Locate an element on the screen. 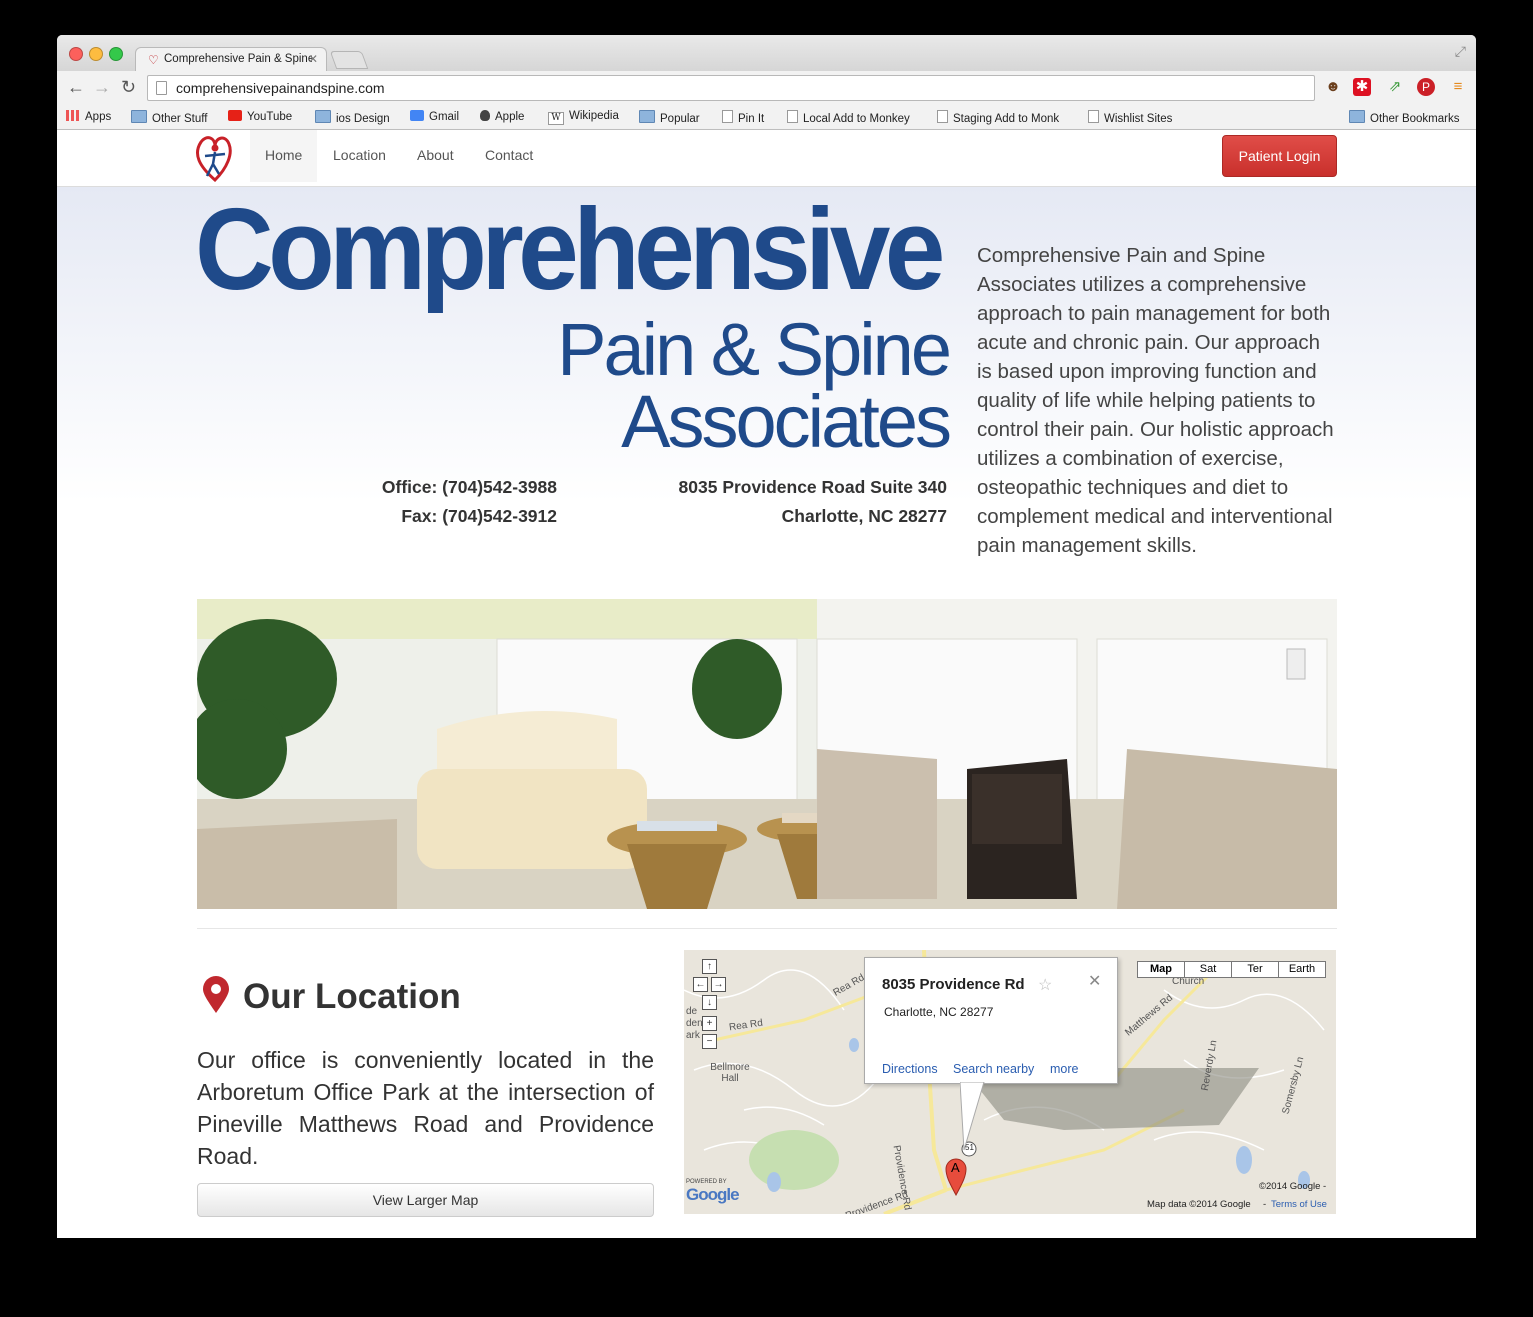  bubble-title: 8035 Providence Rd is located at coordinates (953, 984).